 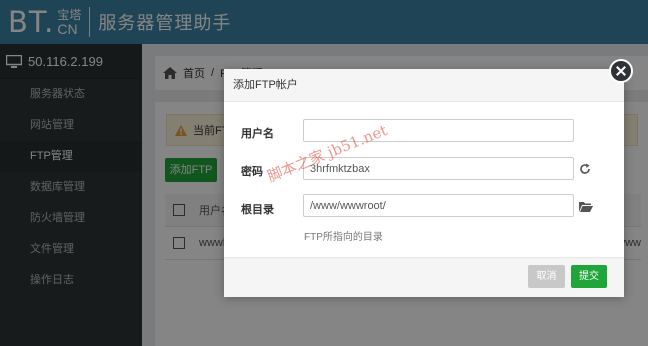 What do you see at coordinates (546, 276) in the screenshot?
I see `cancel-button: 取消` at bounding box center [546, 276].